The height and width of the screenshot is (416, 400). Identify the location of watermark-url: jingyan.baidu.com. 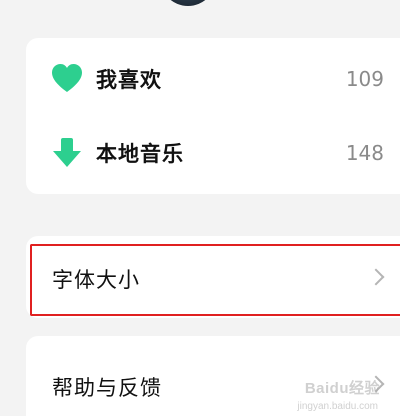
(337, 406).